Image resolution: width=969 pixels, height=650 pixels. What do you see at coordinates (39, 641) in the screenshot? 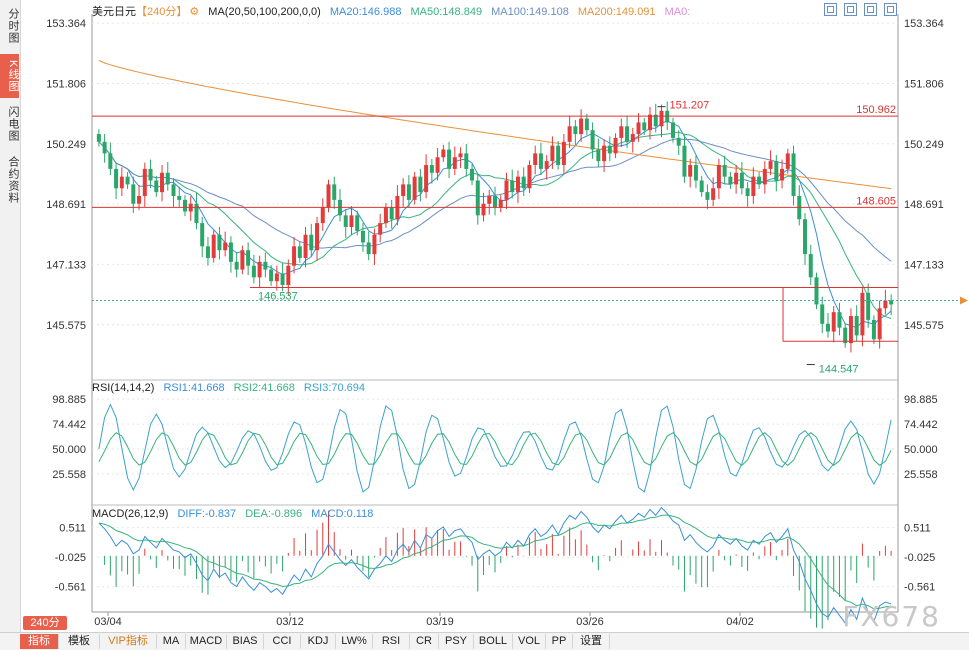
I see `tab-indicators: 指标` at bounding box center [39, 641].